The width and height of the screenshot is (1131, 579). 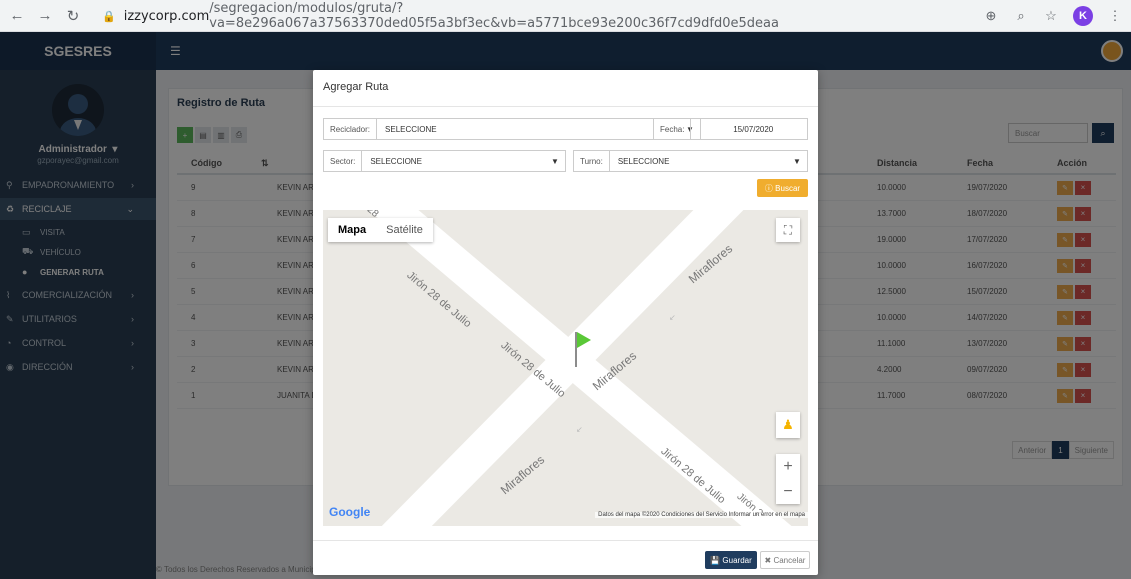 What do you see at coordinates (788, 188) in the screenshot?
I see `buscar-label: Buscar` at bounding box center [788, 188].